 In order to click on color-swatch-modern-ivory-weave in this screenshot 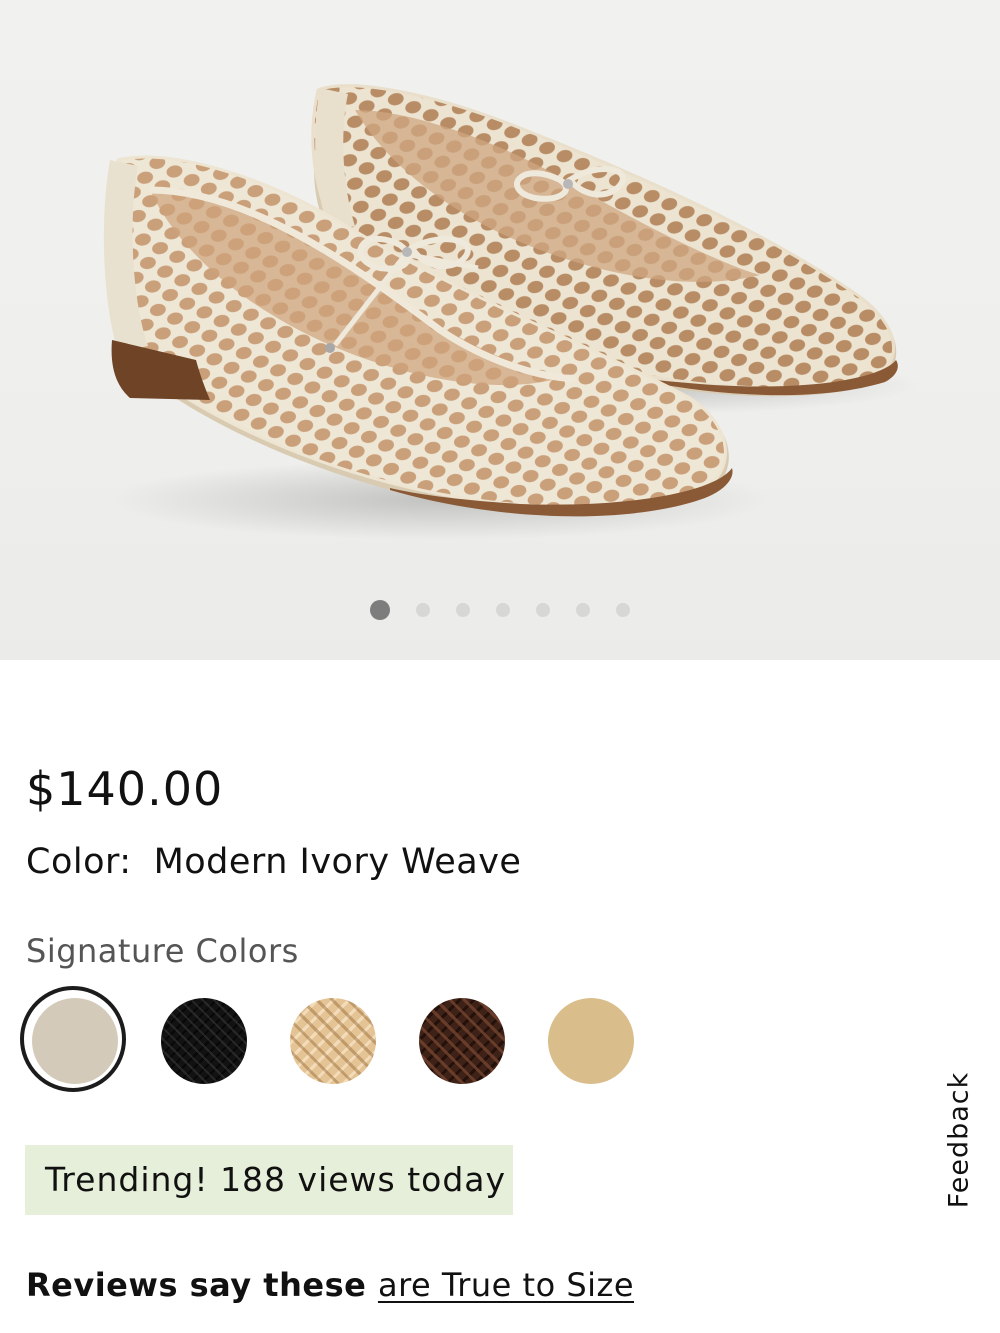, I will do `click(75, 1041)`.